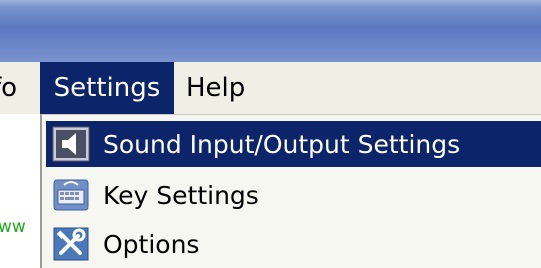 This screenshot has width=541, height=268. I want to click on menu-settings: Settings, so click(107, 88).